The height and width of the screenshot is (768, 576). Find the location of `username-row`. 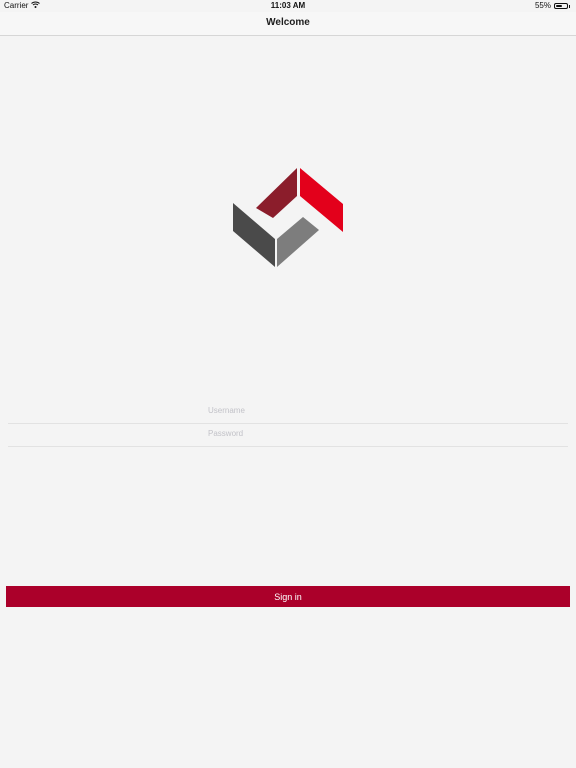

username-row is located at coordinates (288, 413).